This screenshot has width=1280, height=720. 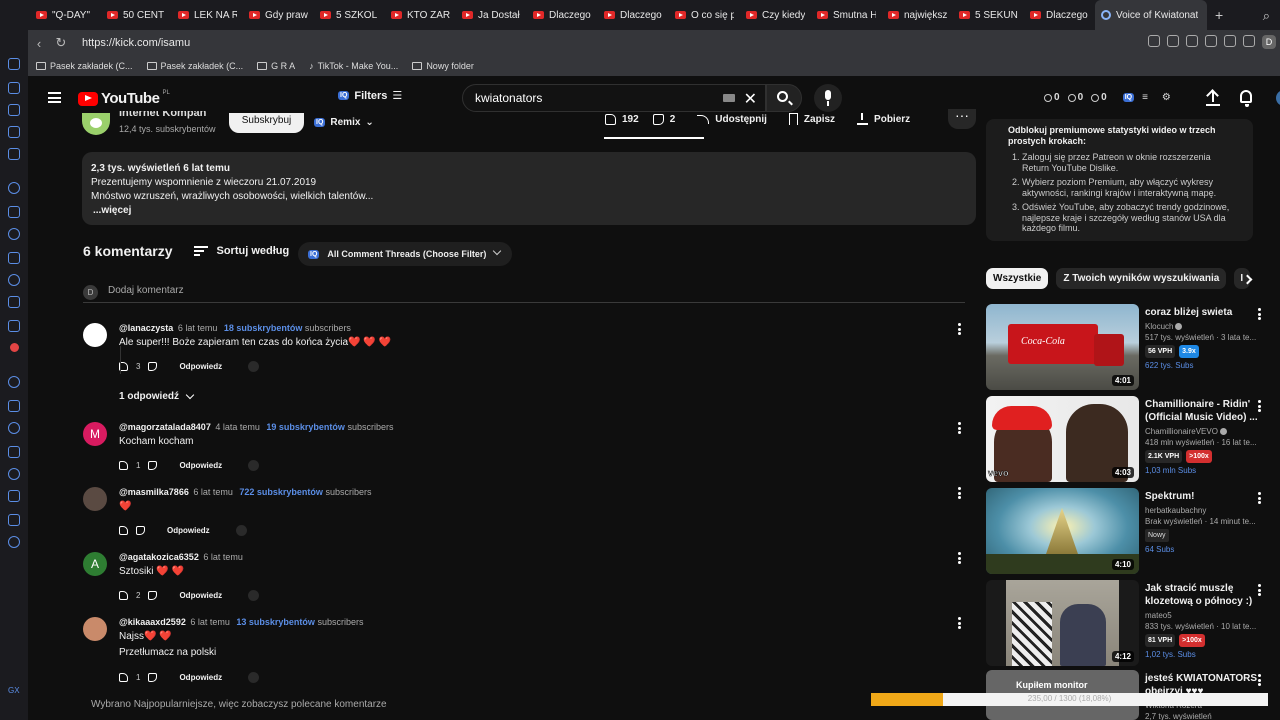 I want to click on search-tabs-icon: ⌕, so click(x=1266, y=16).